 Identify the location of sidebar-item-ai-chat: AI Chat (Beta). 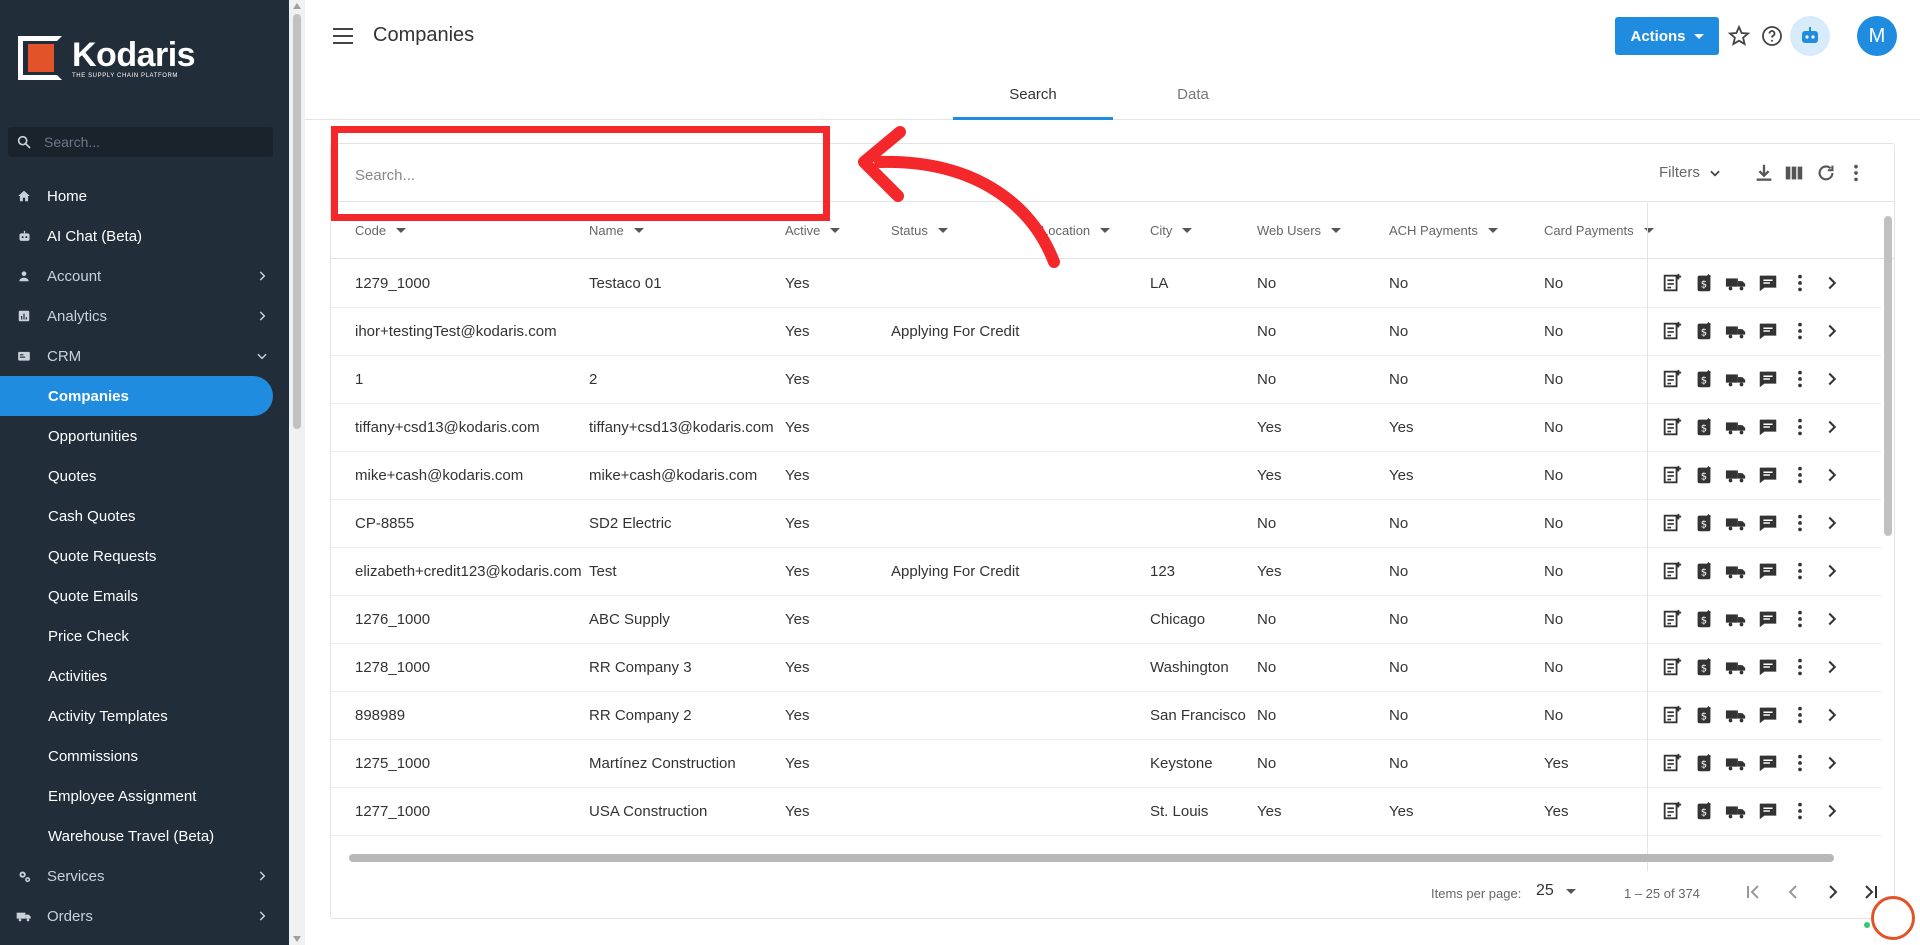
(144, 236).